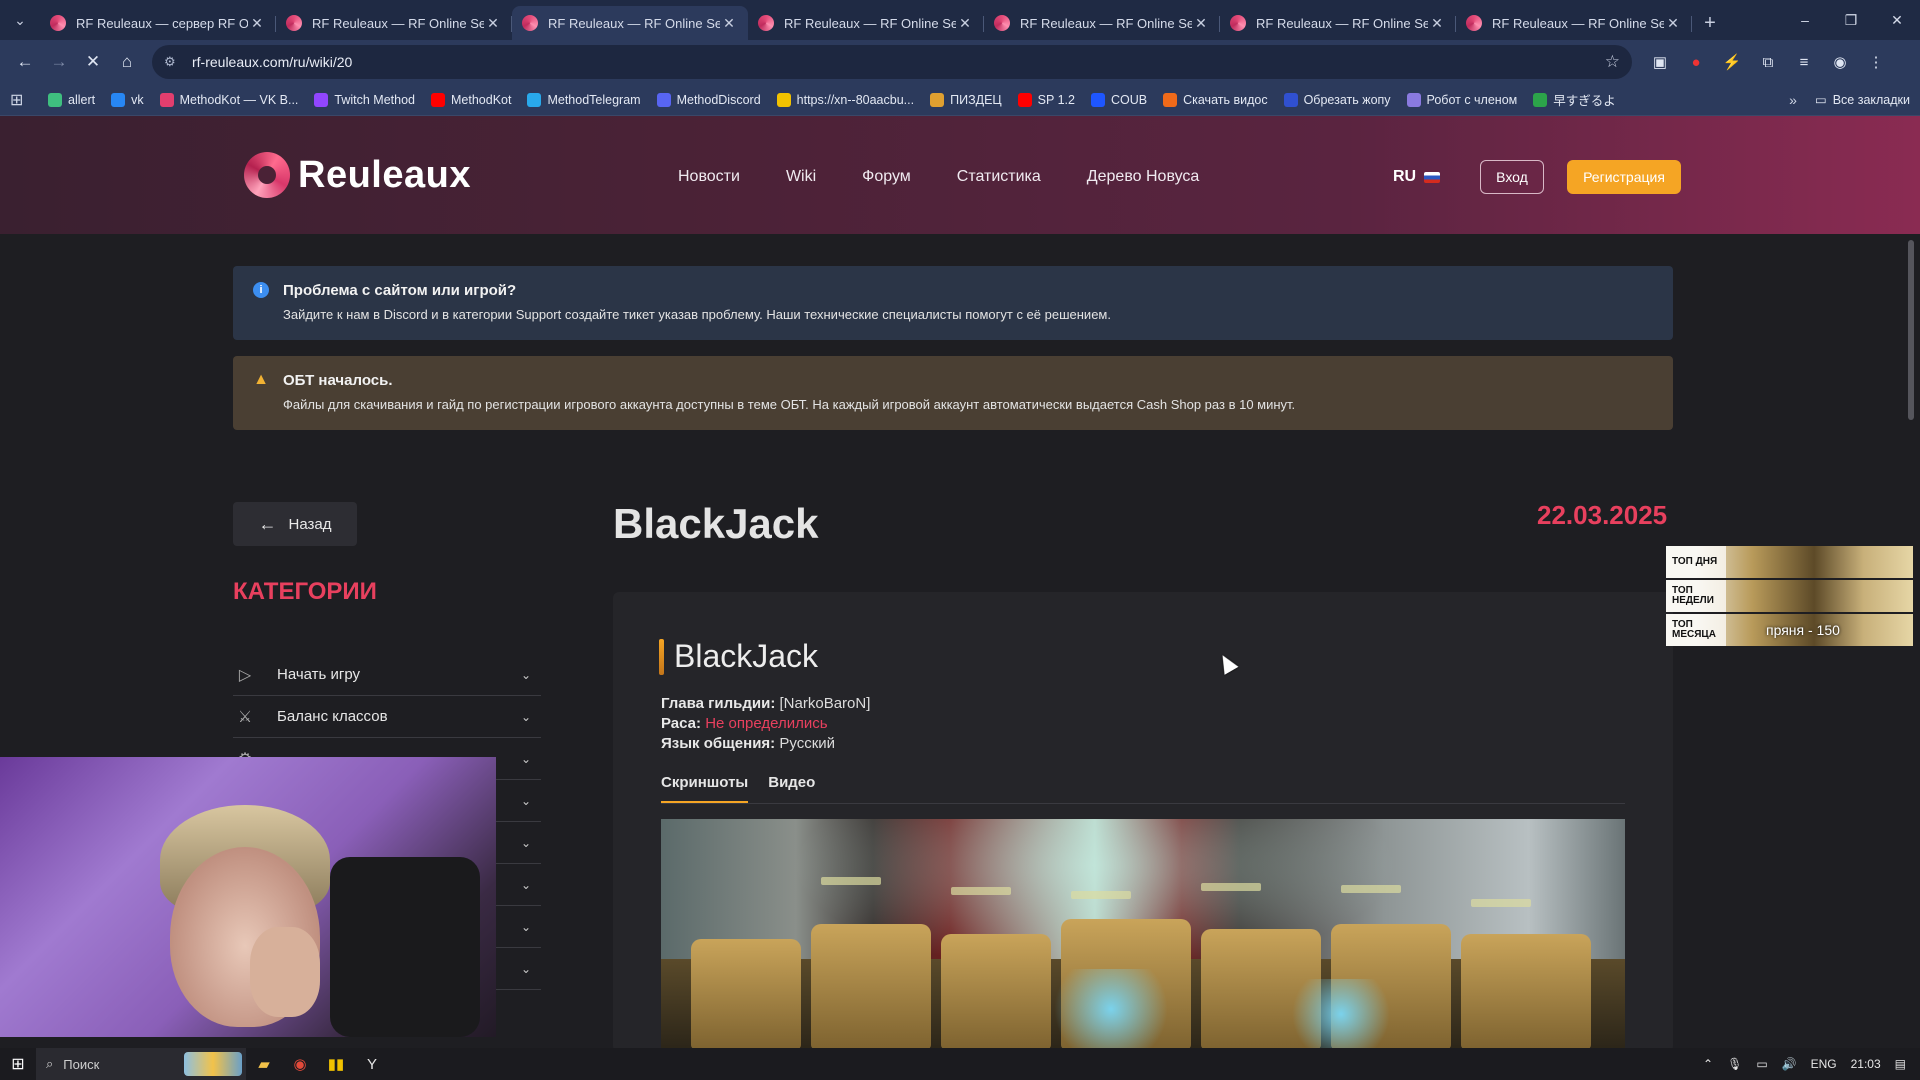  What do you see at coordinates (1732, 62) in the screenshot?
I see `extension-icon: ⚡` at bounding box center [1732, 62].